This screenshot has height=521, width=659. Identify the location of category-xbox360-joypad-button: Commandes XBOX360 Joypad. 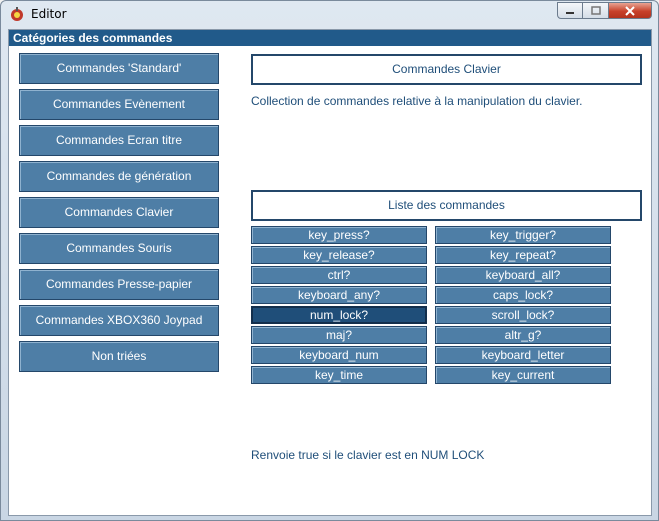
(119, 320).